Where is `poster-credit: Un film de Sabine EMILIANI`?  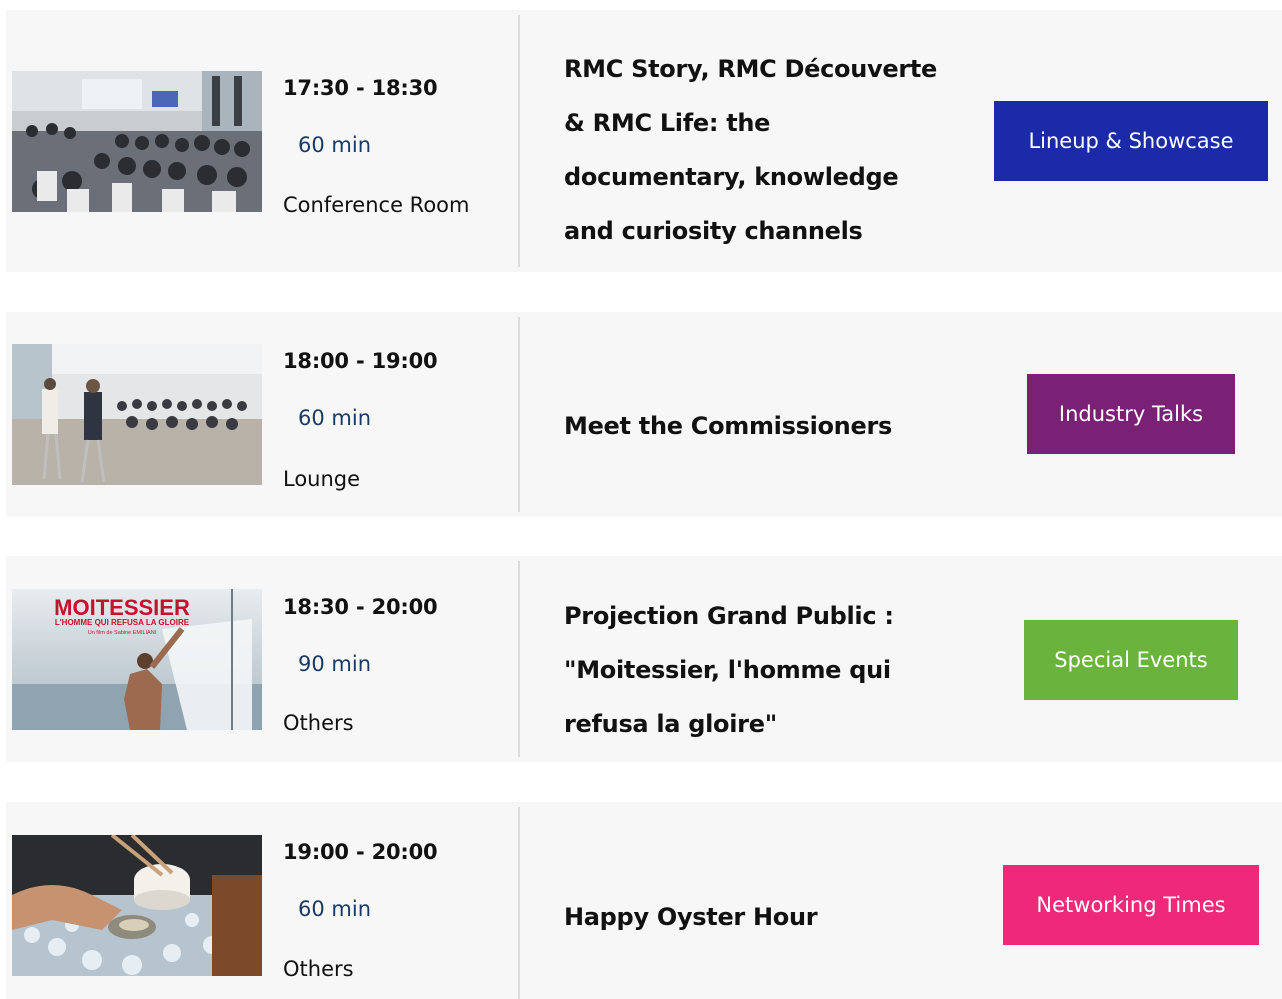 poster-credit: Un film de Sabine EMILIANI is located at coordinates (122, 633).